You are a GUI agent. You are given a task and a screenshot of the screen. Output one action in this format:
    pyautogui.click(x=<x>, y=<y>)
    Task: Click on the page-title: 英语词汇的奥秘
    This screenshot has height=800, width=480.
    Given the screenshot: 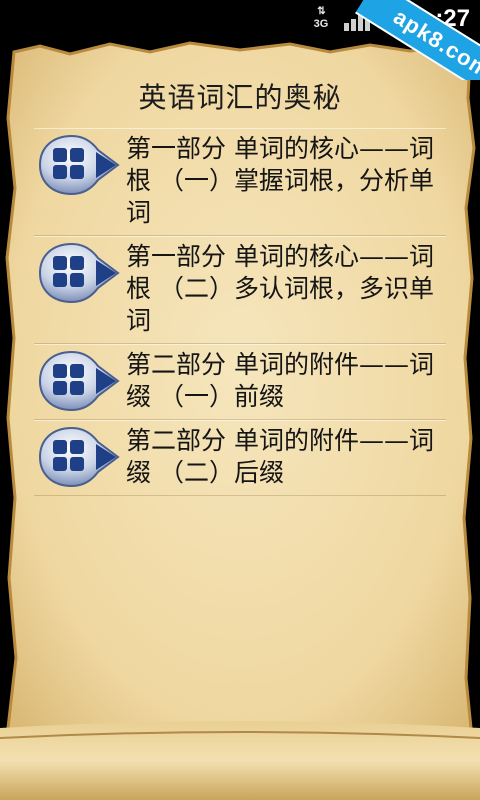 What is the action you would take?
    pyautogui.click(x=240, y=97)
    